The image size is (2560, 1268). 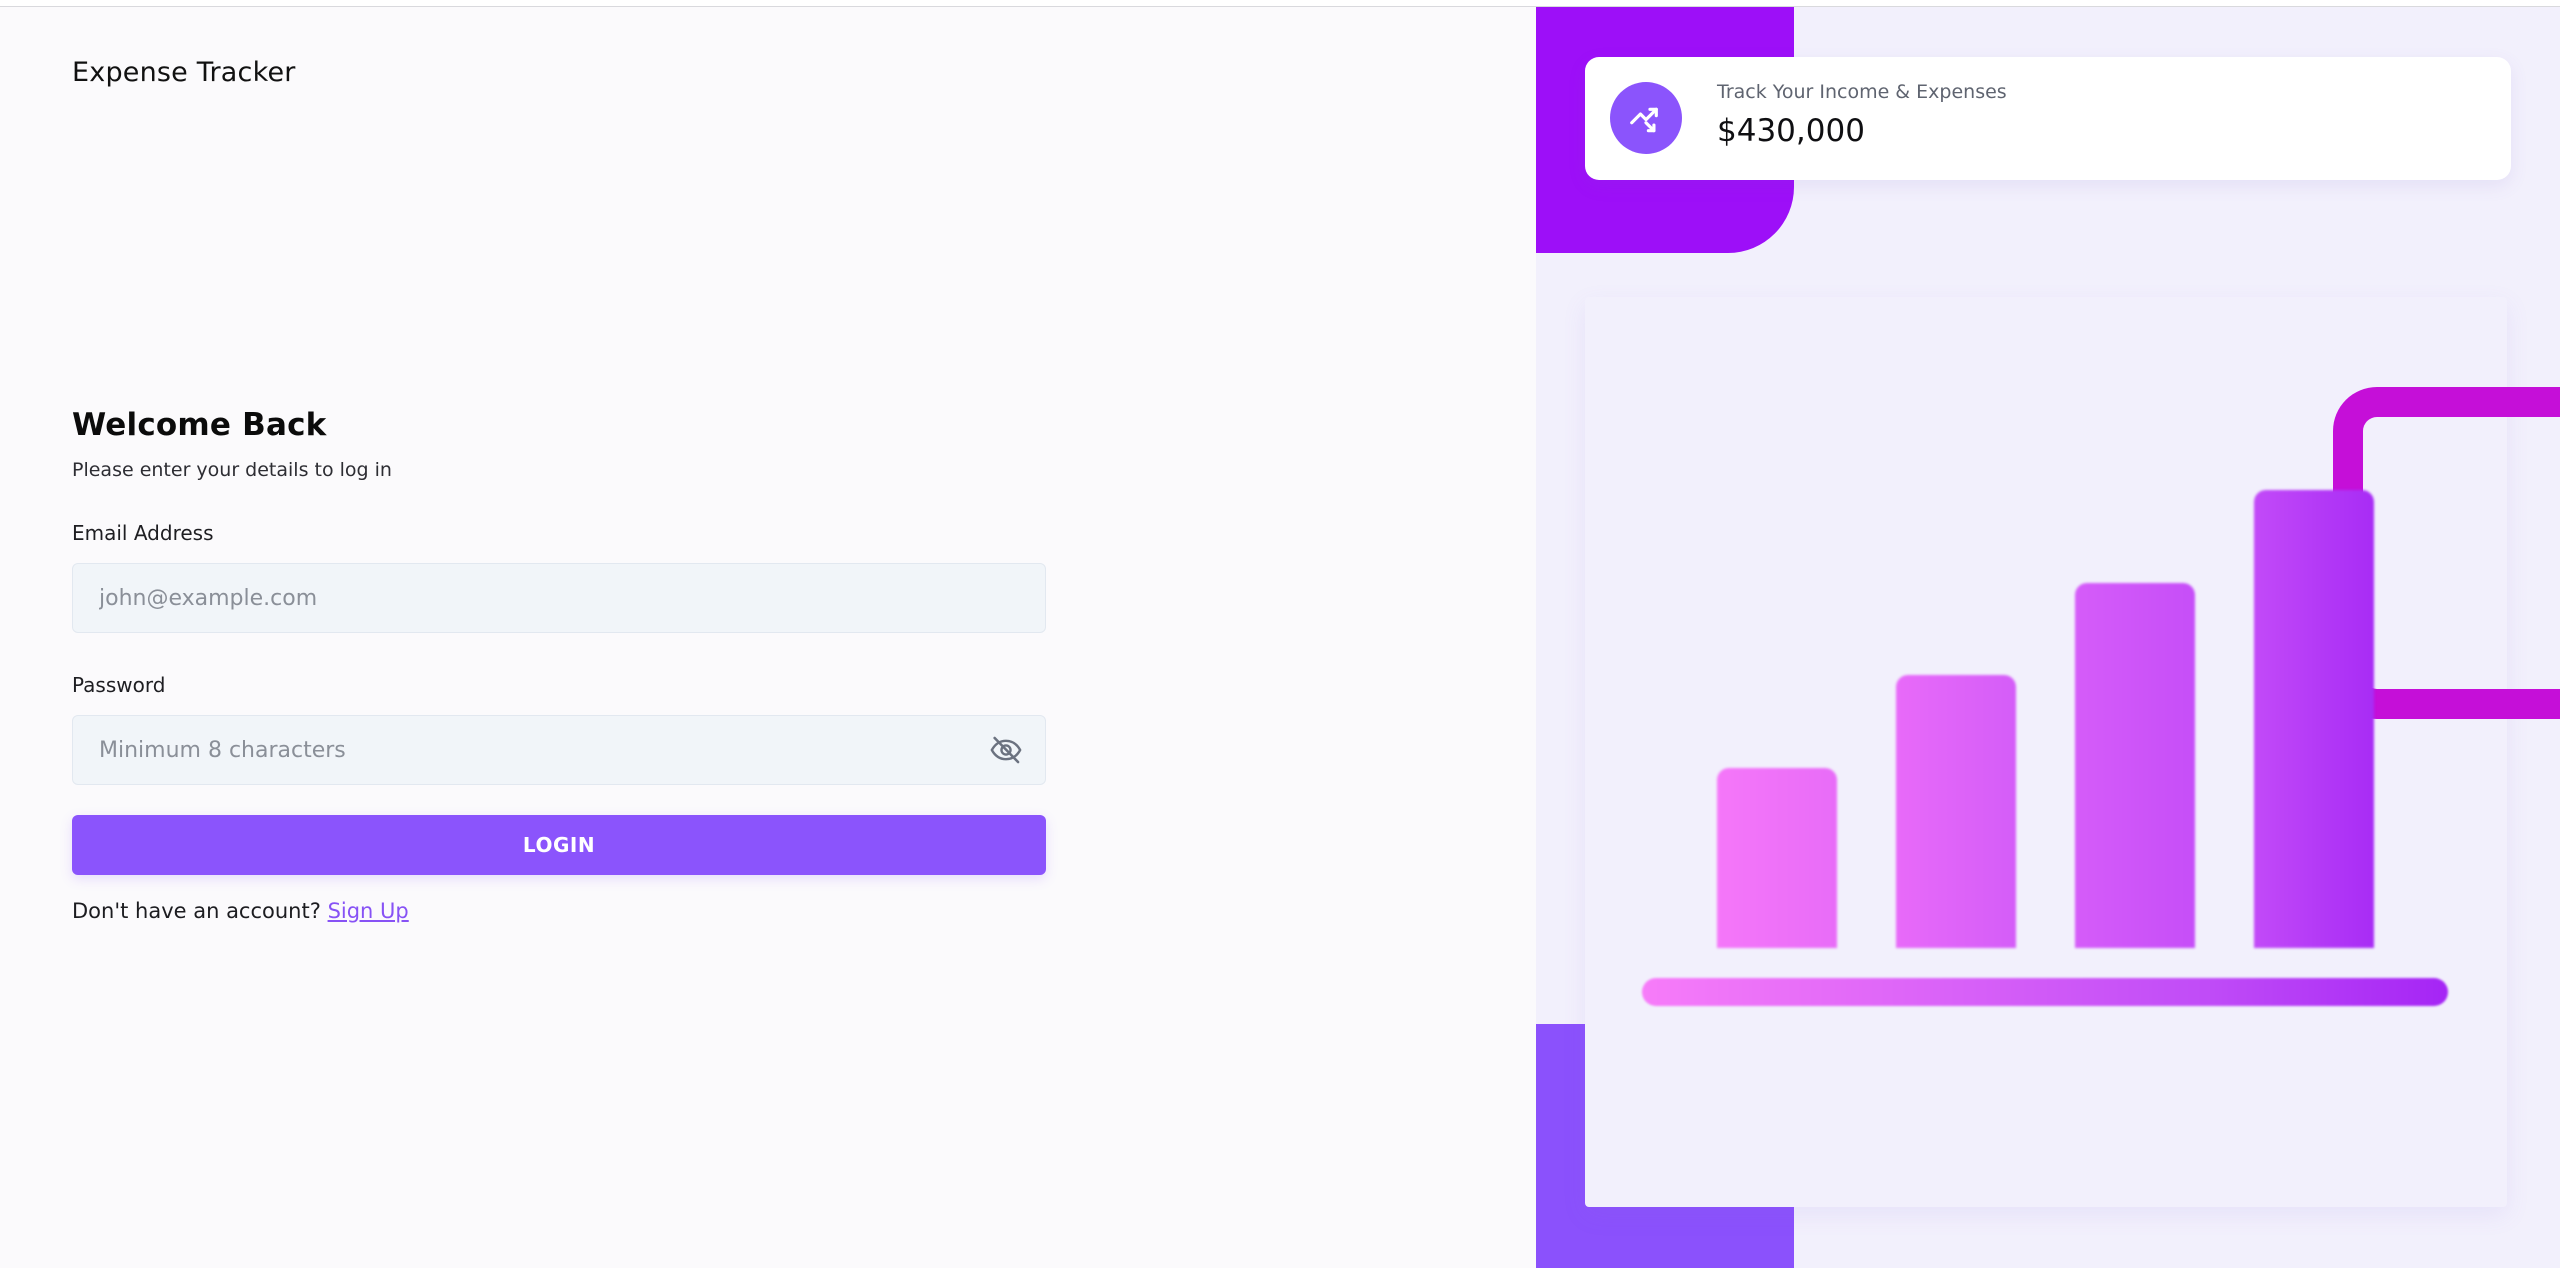 What do you see at coordinates (1280, 3) in the screenshot?
I see `browser-top-border` at bounding box center [1280, 3].